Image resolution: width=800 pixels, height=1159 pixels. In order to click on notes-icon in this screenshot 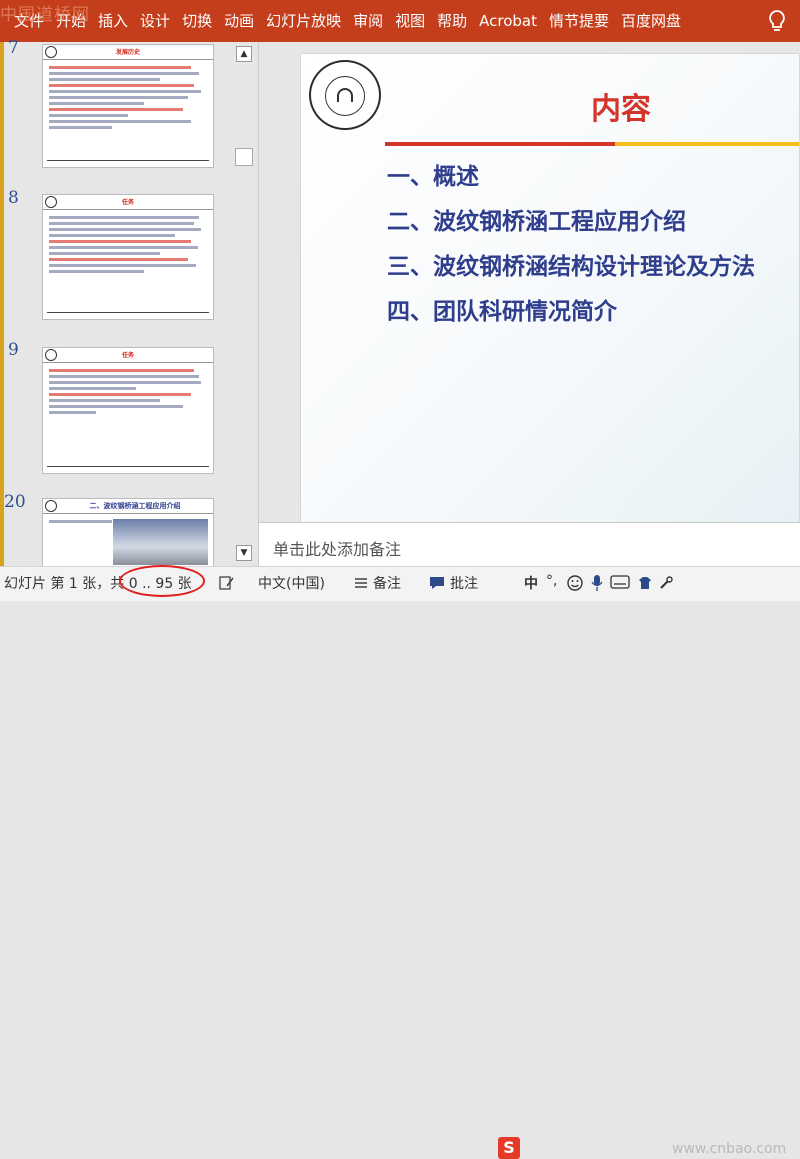, I will do `click(361, 583)`.